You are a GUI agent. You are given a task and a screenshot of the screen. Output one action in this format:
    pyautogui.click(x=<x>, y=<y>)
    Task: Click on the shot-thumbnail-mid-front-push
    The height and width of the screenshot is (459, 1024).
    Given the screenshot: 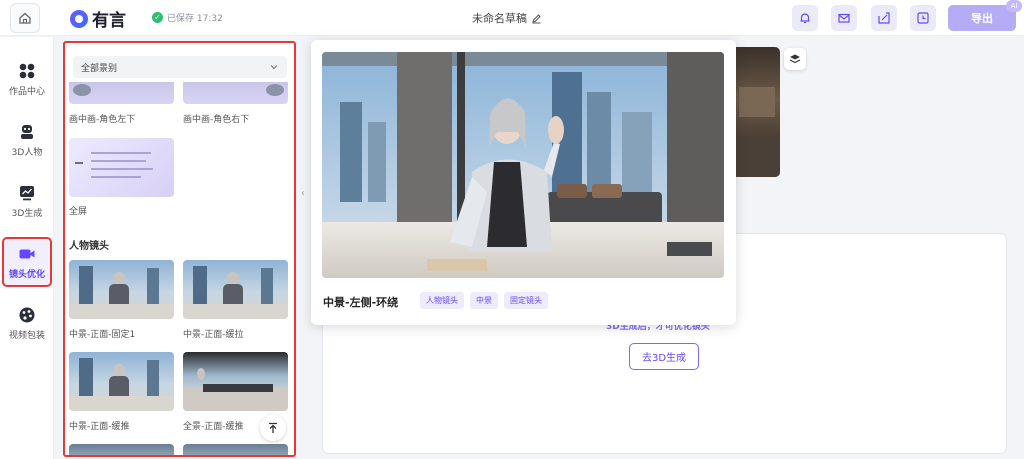 What is the action you would take?
    pyautogui.click(x=121, y=381)
    